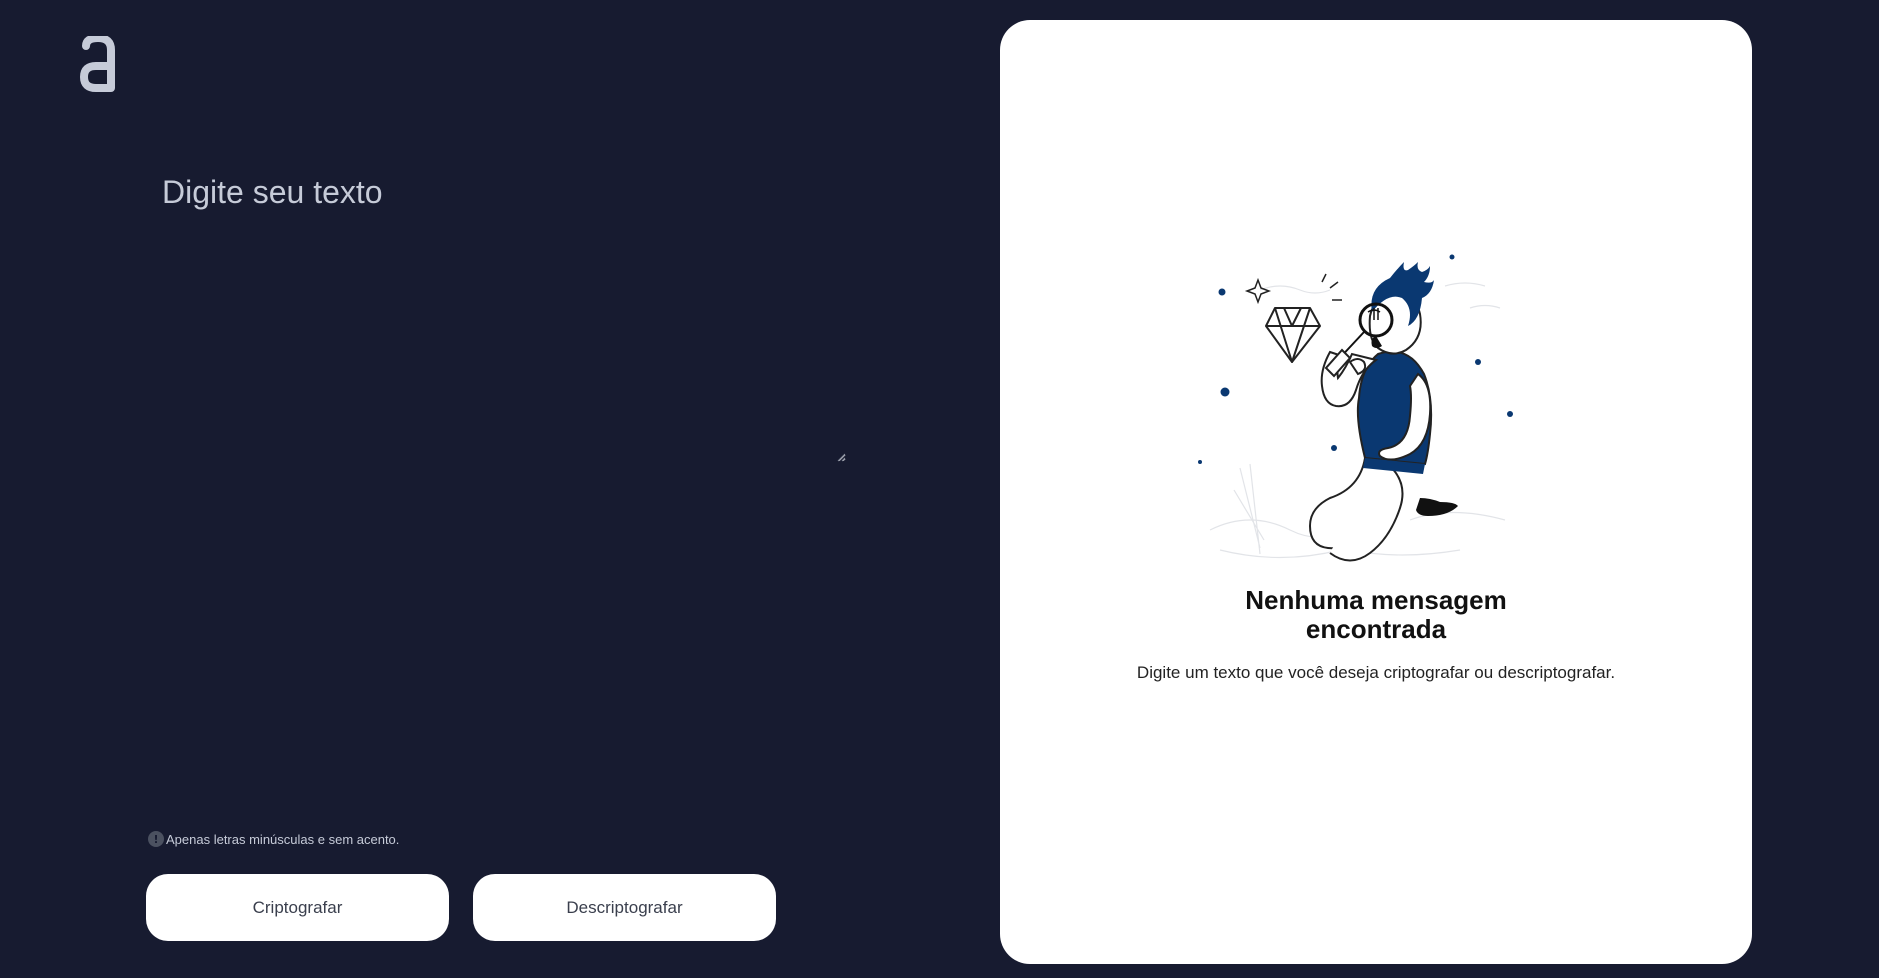 This screenshot has width=1879, height=978. I want to click on empty-state-title: Nenhuma mensagem encontrada, so click(1376, 615).